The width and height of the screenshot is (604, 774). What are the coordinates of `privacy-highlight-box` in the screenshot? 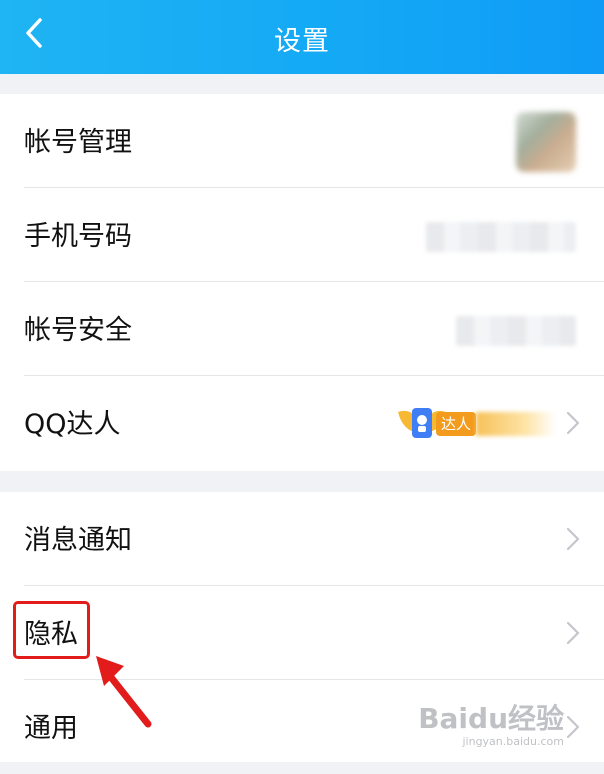 It's located at (51, 630).